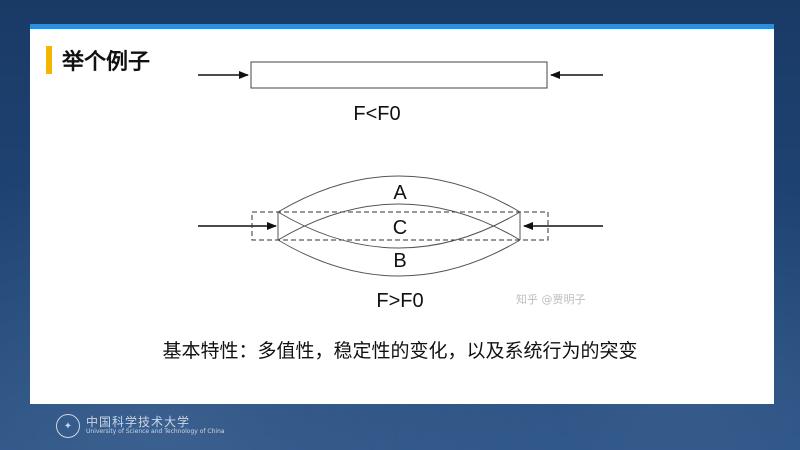 The width and height of the screenshot is (800, 450). Describe the element at coordinates (399, 301) in the screenshot. I see `case2-label: F>F0` at that location.